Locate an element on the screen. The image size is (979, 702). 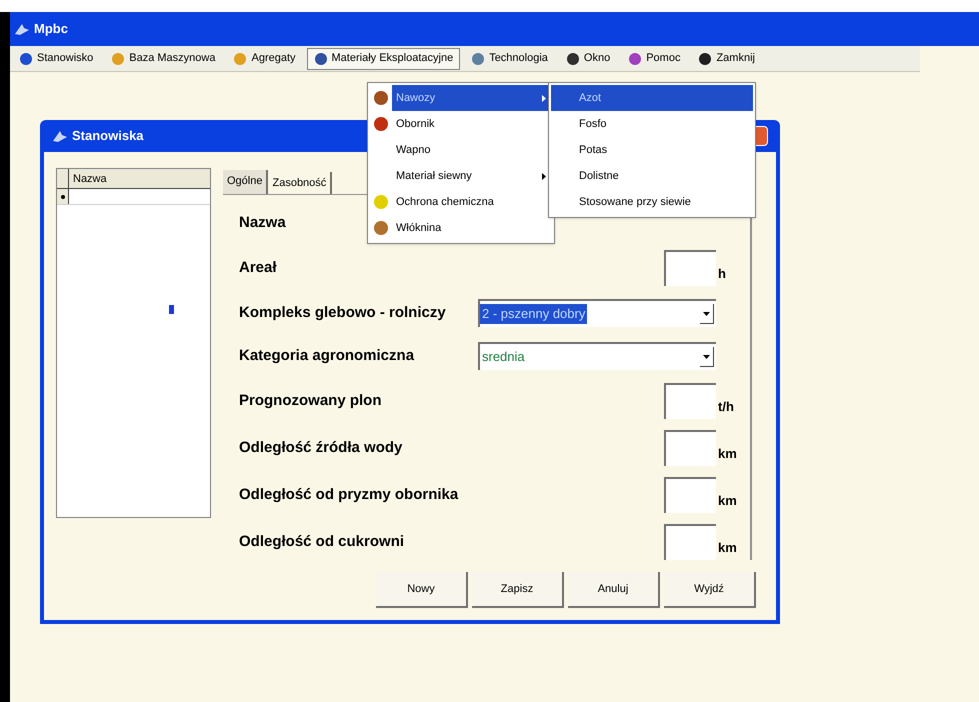
combo-box: 2 - pszenny dobry is located at coordinates (597, 313).